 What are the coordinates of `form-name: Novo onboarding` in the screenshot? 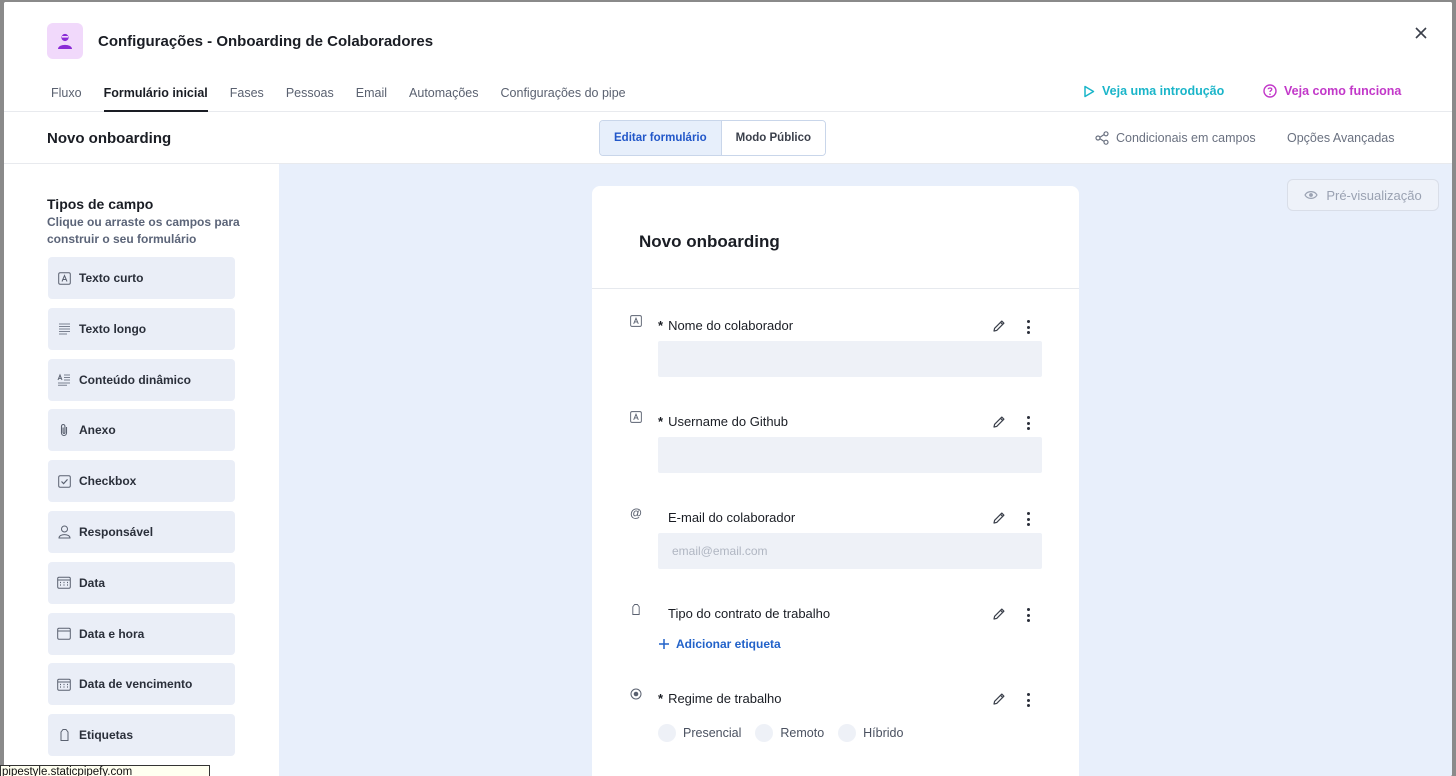 It's located at (109, 138).